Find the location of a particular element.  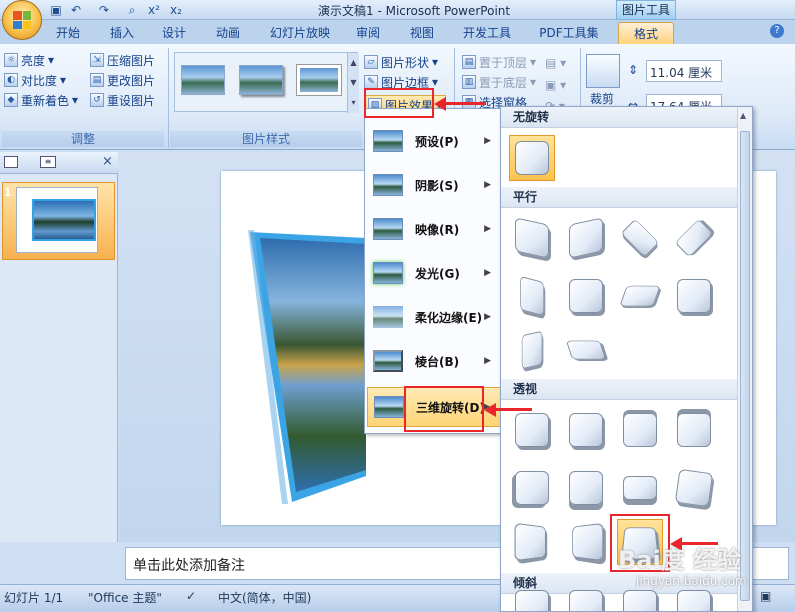

align-icon: ▤ ▾ is located at coordinates (555, 63).